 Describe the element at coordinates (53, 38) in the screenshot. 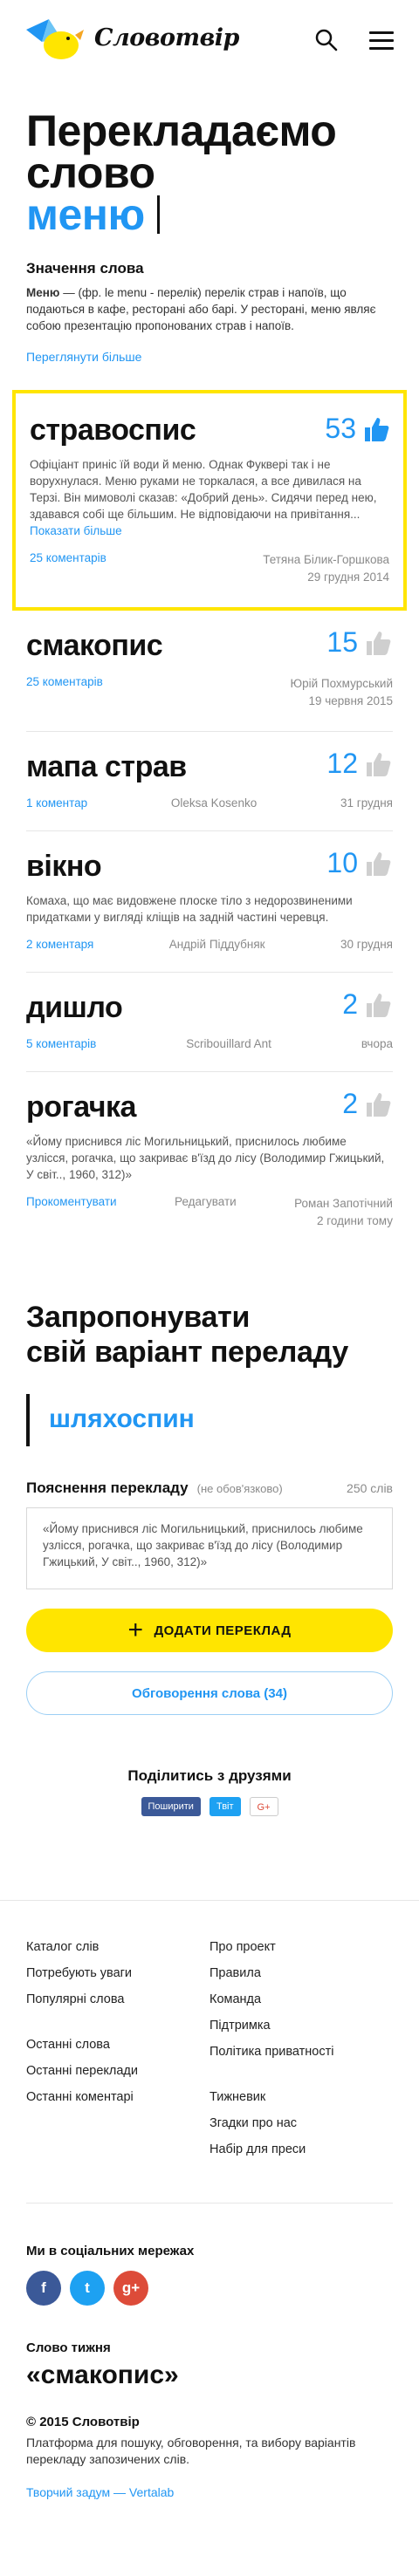

I see `bird-logo-icon` at that location.